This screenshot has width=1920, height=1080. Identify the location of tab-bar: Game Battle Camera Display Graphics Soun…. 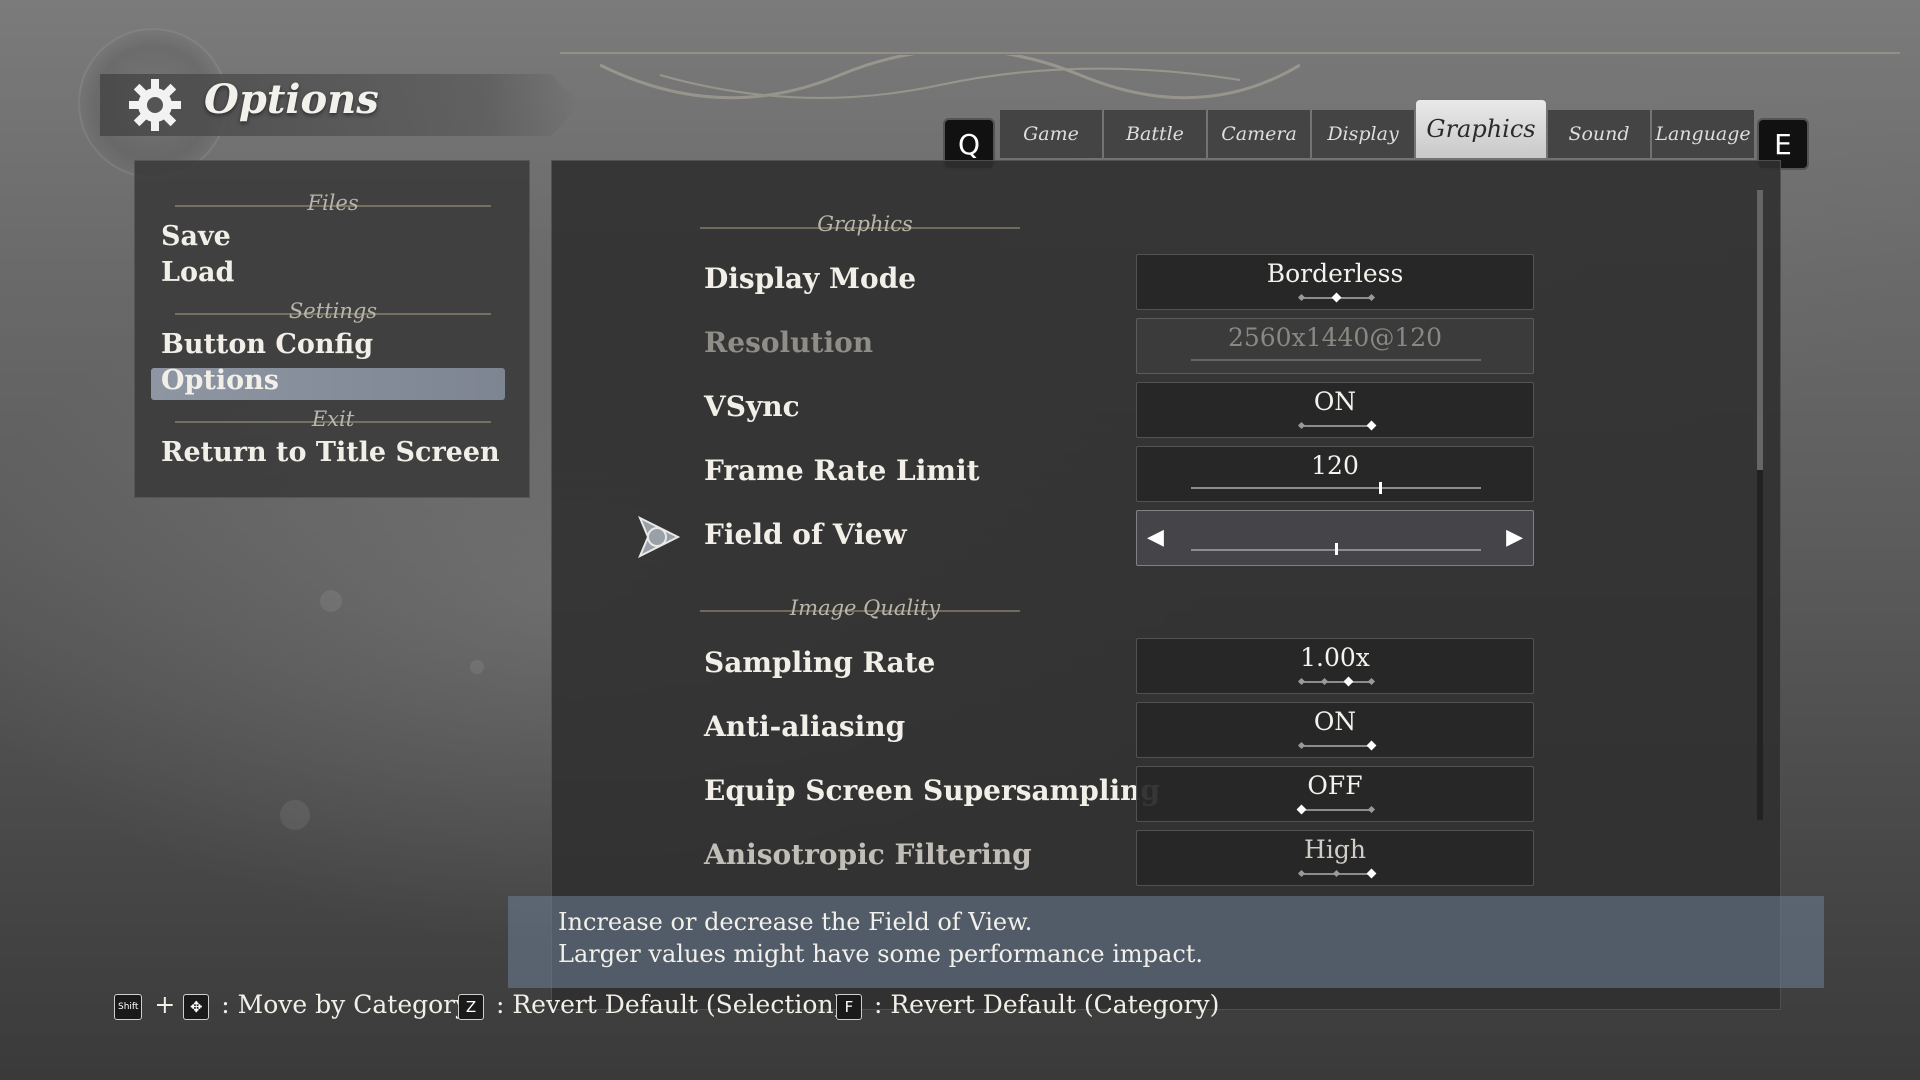
(1377, 129).